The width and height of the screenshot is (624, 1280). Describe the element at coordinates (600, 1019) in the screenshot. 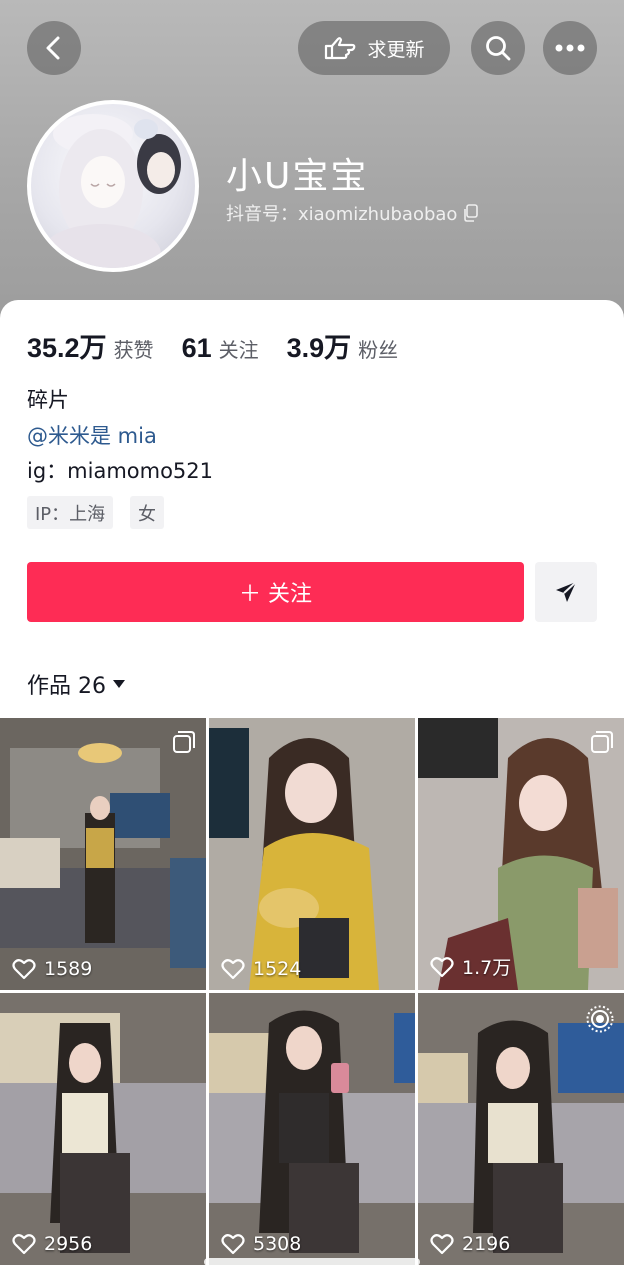

I see `live-photo-icon` at that location.